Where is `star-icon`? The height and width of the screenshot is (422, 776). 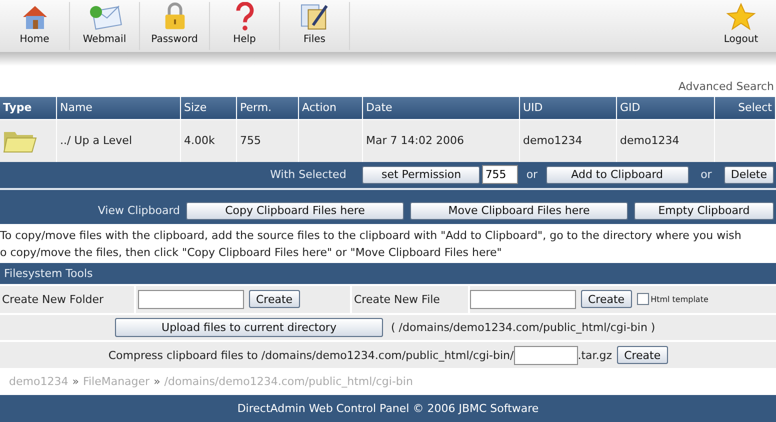 star-icon is located at coordinates (741, 16).